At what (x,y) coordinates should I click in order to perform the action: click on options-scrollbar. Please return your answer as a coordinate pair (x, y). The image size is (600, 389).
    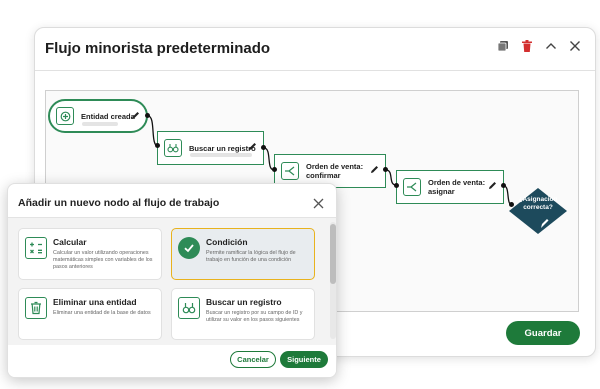
    Looking at the image, I should click on (333, 280).